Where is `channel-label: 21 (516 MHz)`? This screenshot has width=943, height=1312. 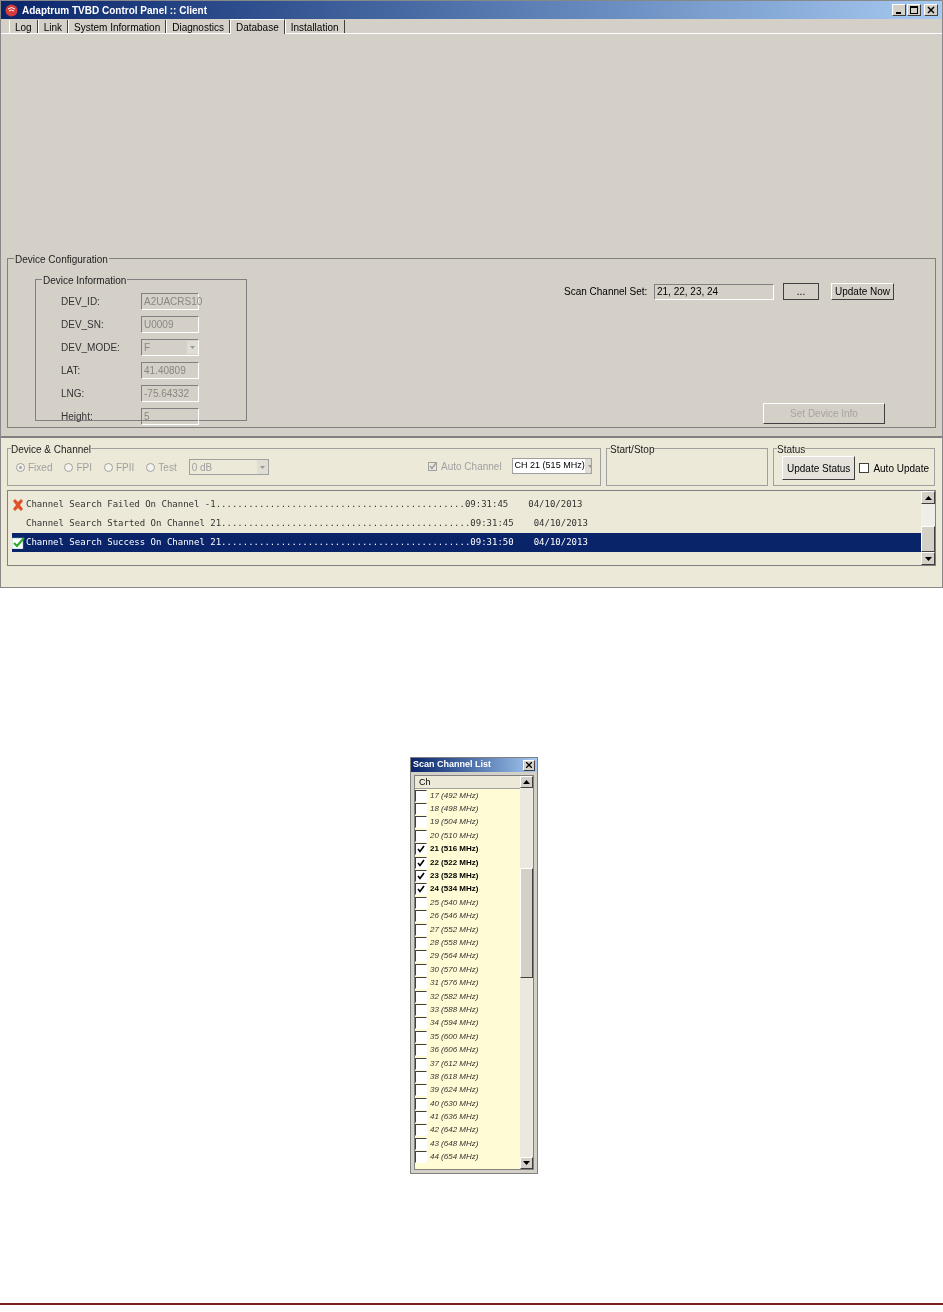 channel-label: 21 (516 MHz) is located at coordinates (454, 849).